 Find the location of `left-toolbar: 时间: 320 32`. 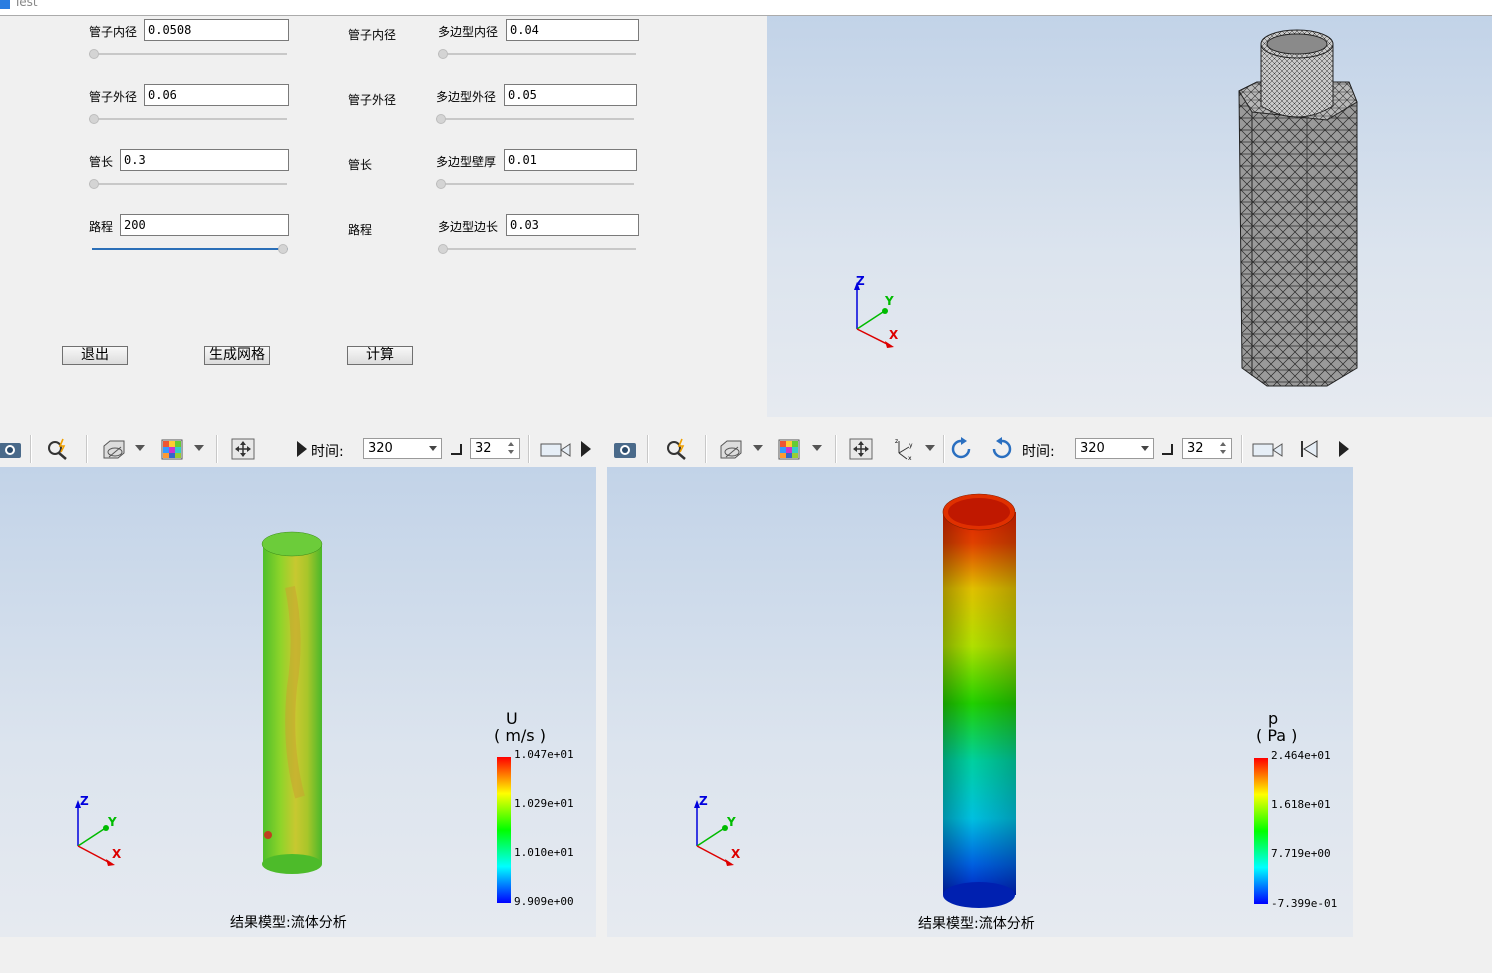

left-toolbar: 时间: 320 32 is located at coordinates (300, 448).